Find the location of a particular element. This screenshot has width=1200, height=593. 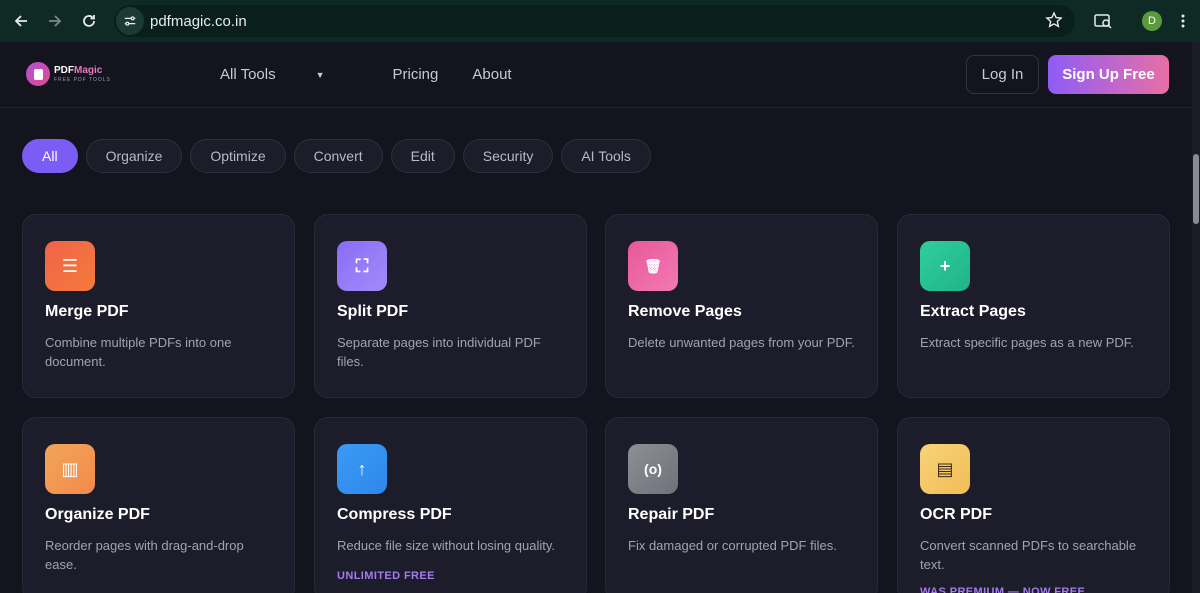

address-bar: pdfmagic.co.in is located at coordinates (594, 21).